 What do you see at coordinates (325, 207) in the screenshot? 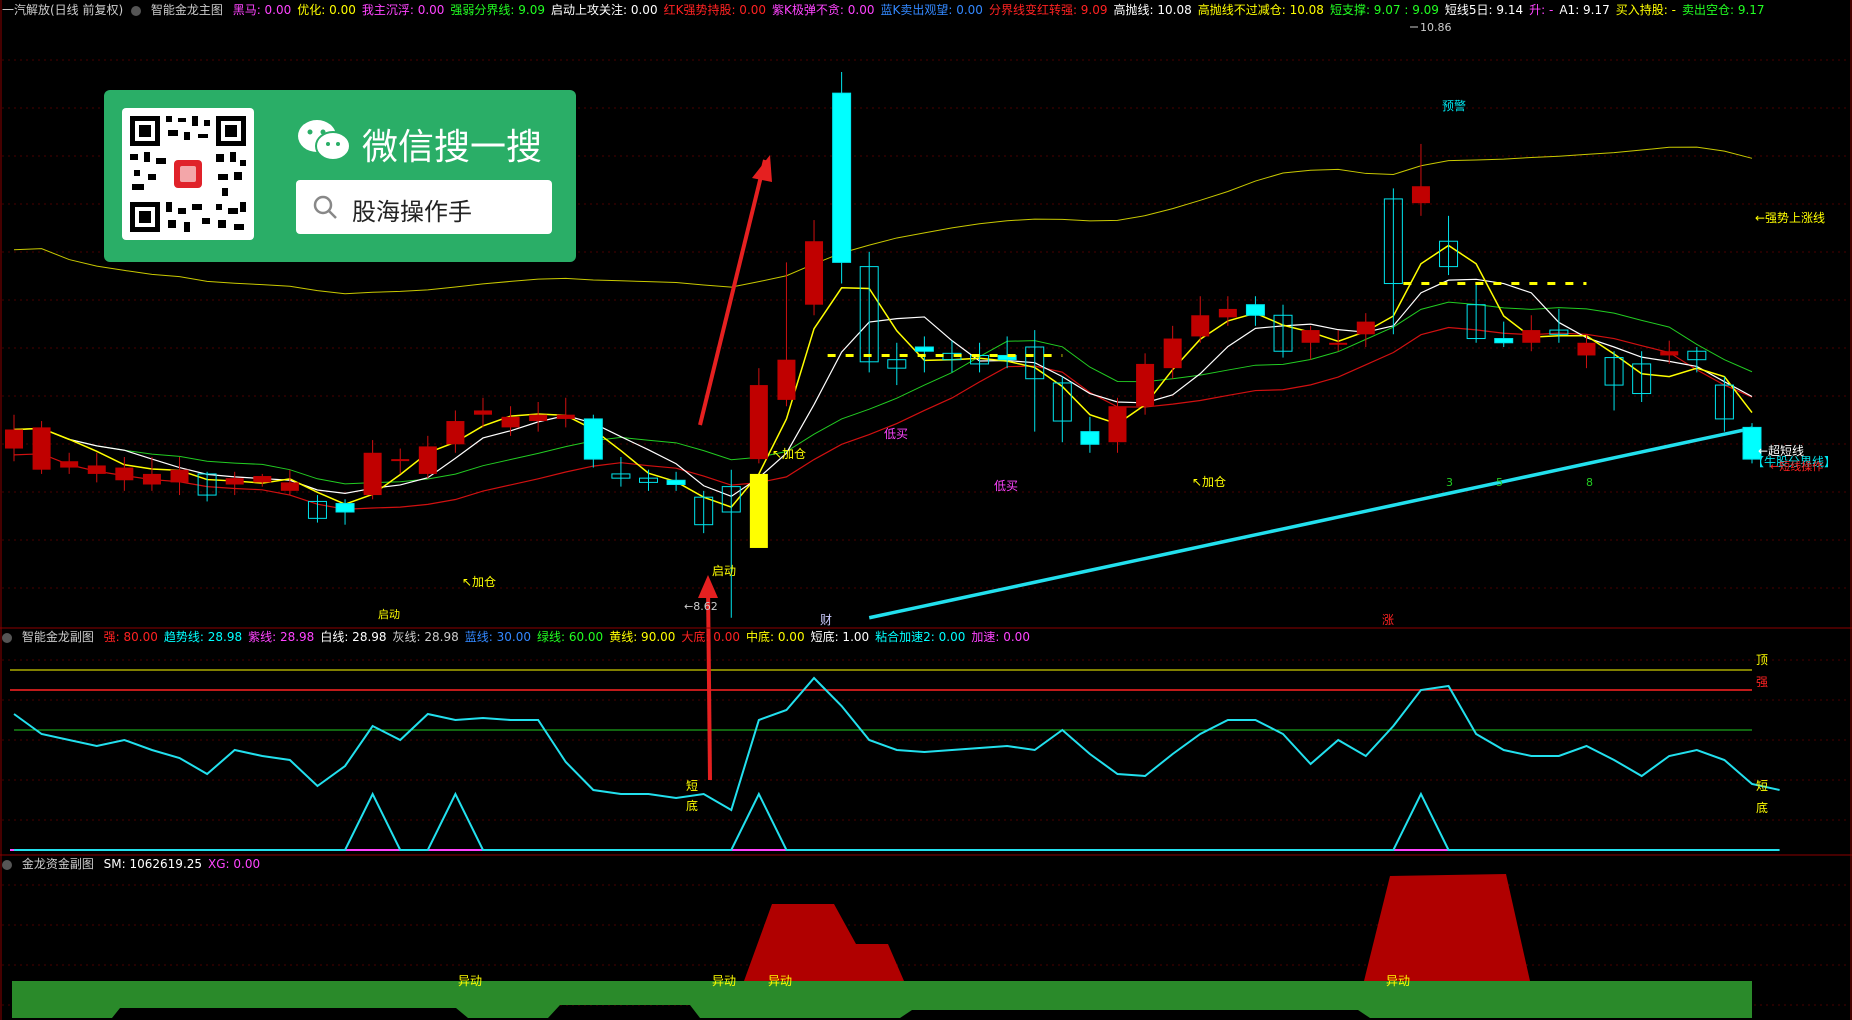
I see `search-icon` at bounding box center [325, 207].